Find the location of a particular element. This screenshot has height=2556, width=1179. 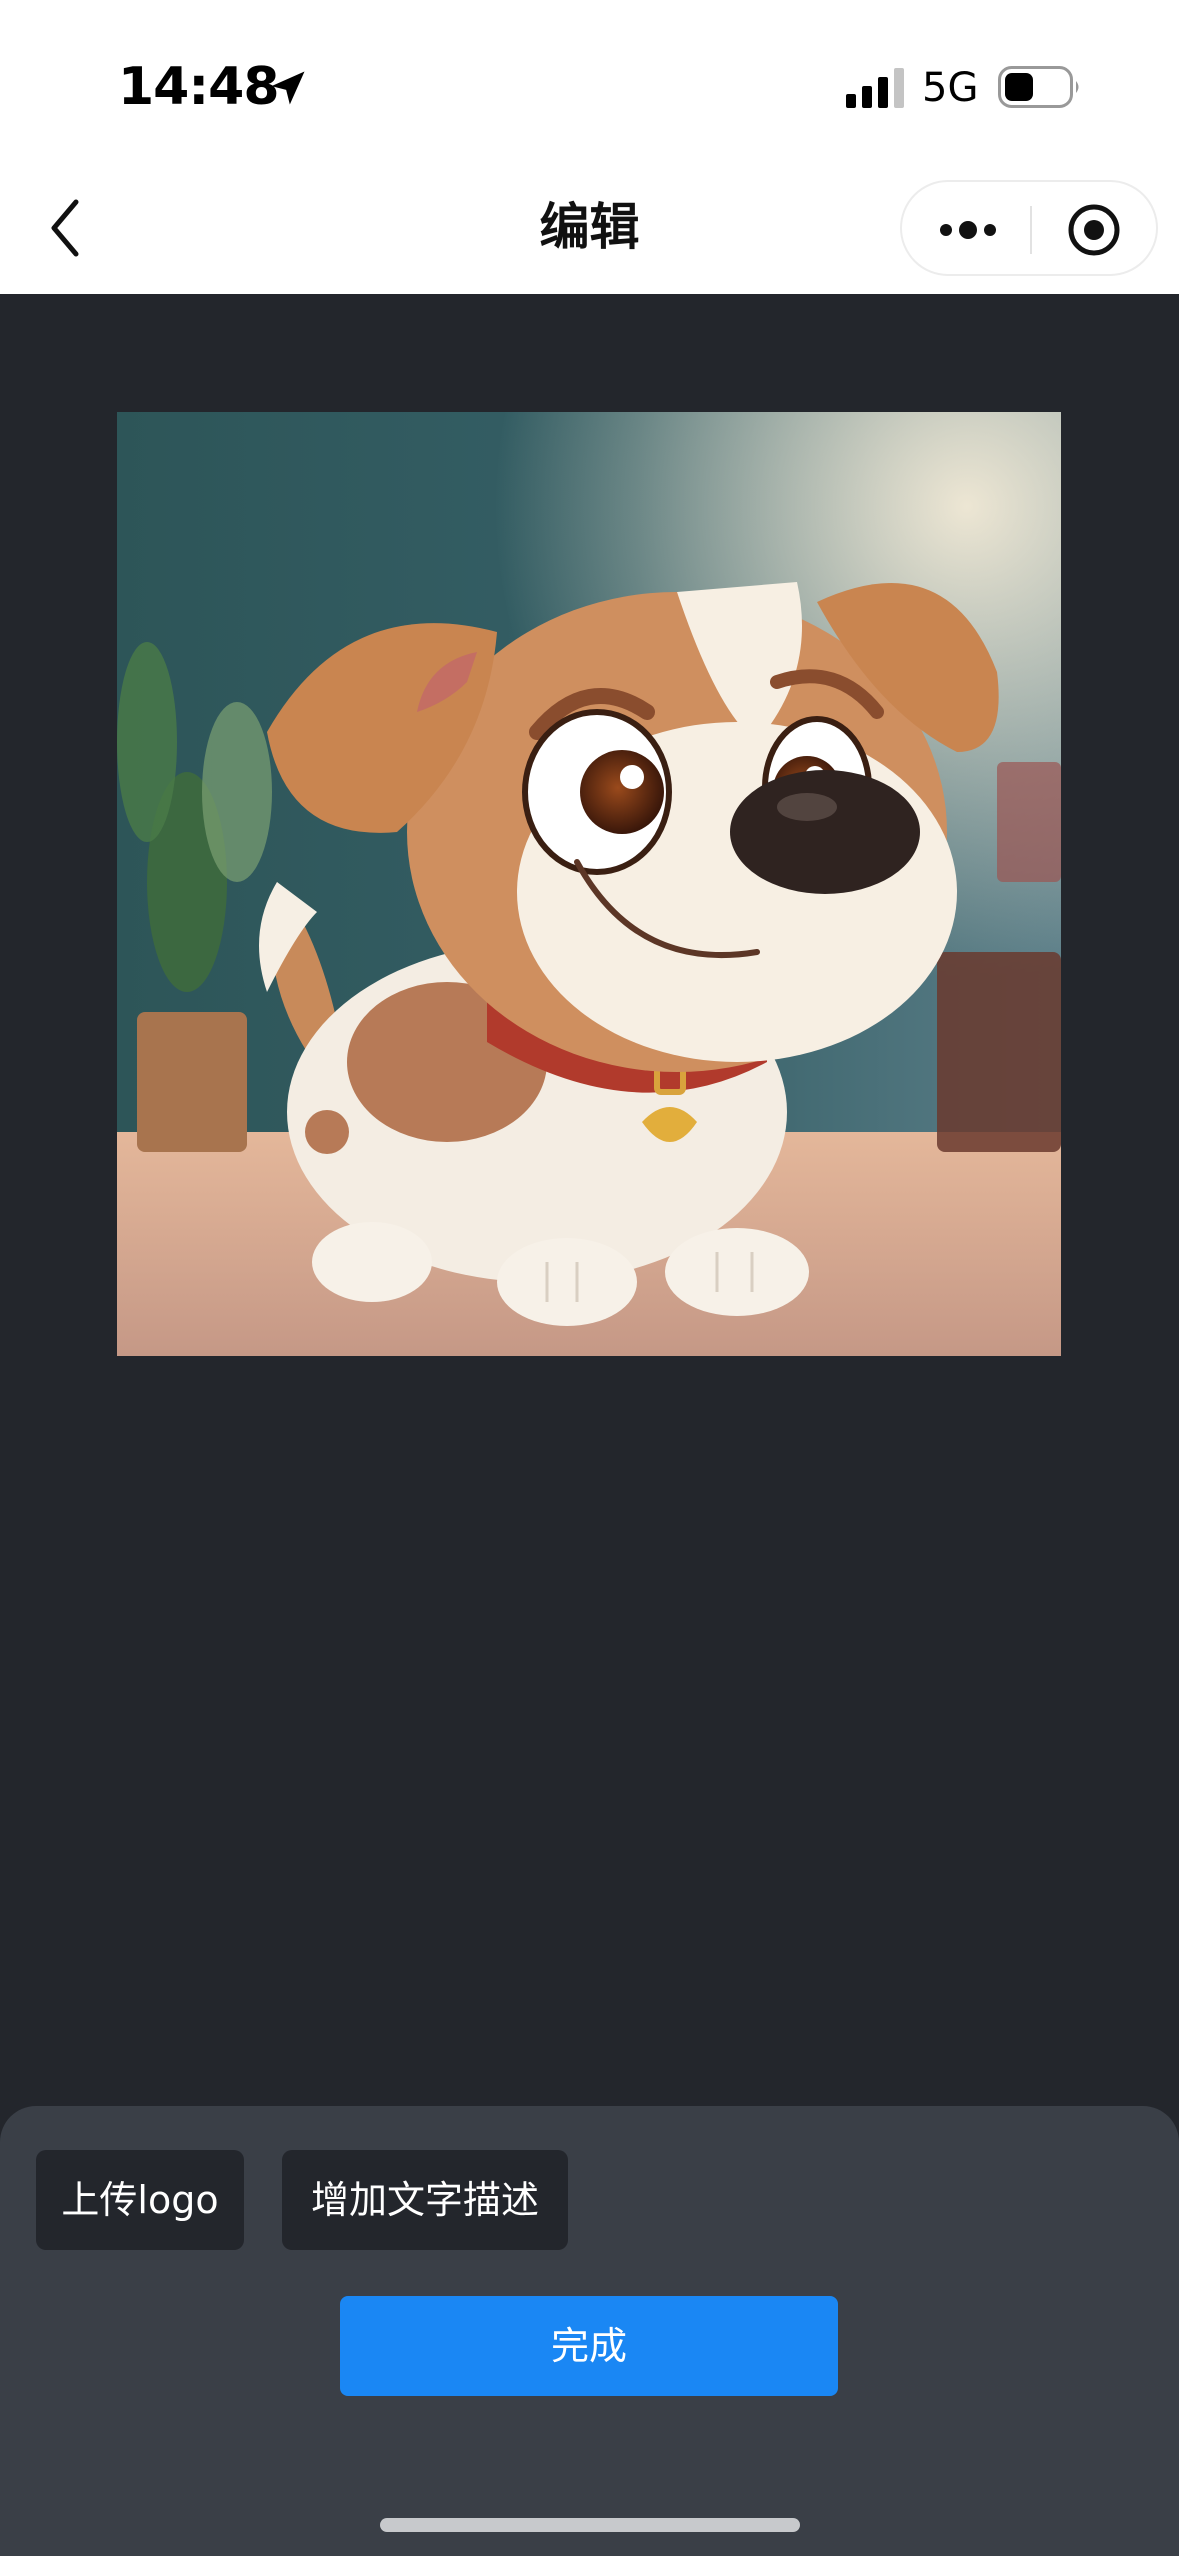

mini-program-capsule is located at coordinates (1029, 228).